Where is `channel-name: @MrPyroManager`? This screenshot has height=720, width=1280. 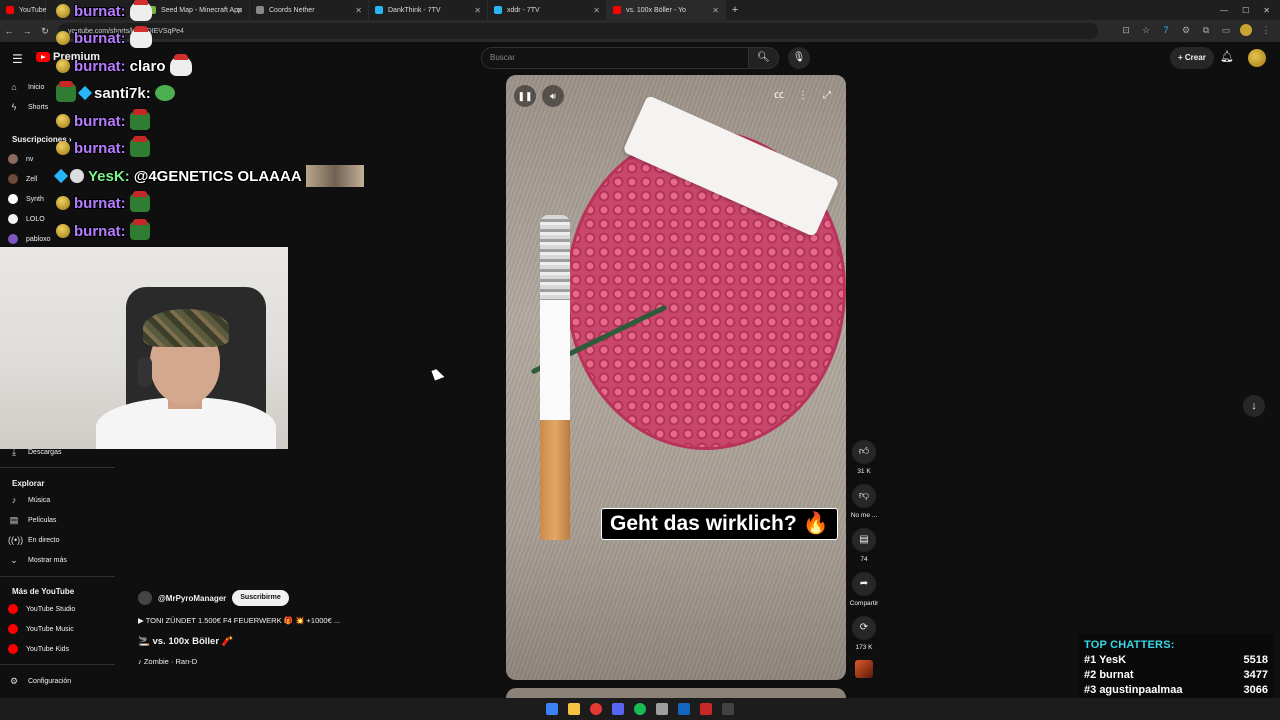
channel-name: @MrPyroManager is located at coordinates (192, 598).